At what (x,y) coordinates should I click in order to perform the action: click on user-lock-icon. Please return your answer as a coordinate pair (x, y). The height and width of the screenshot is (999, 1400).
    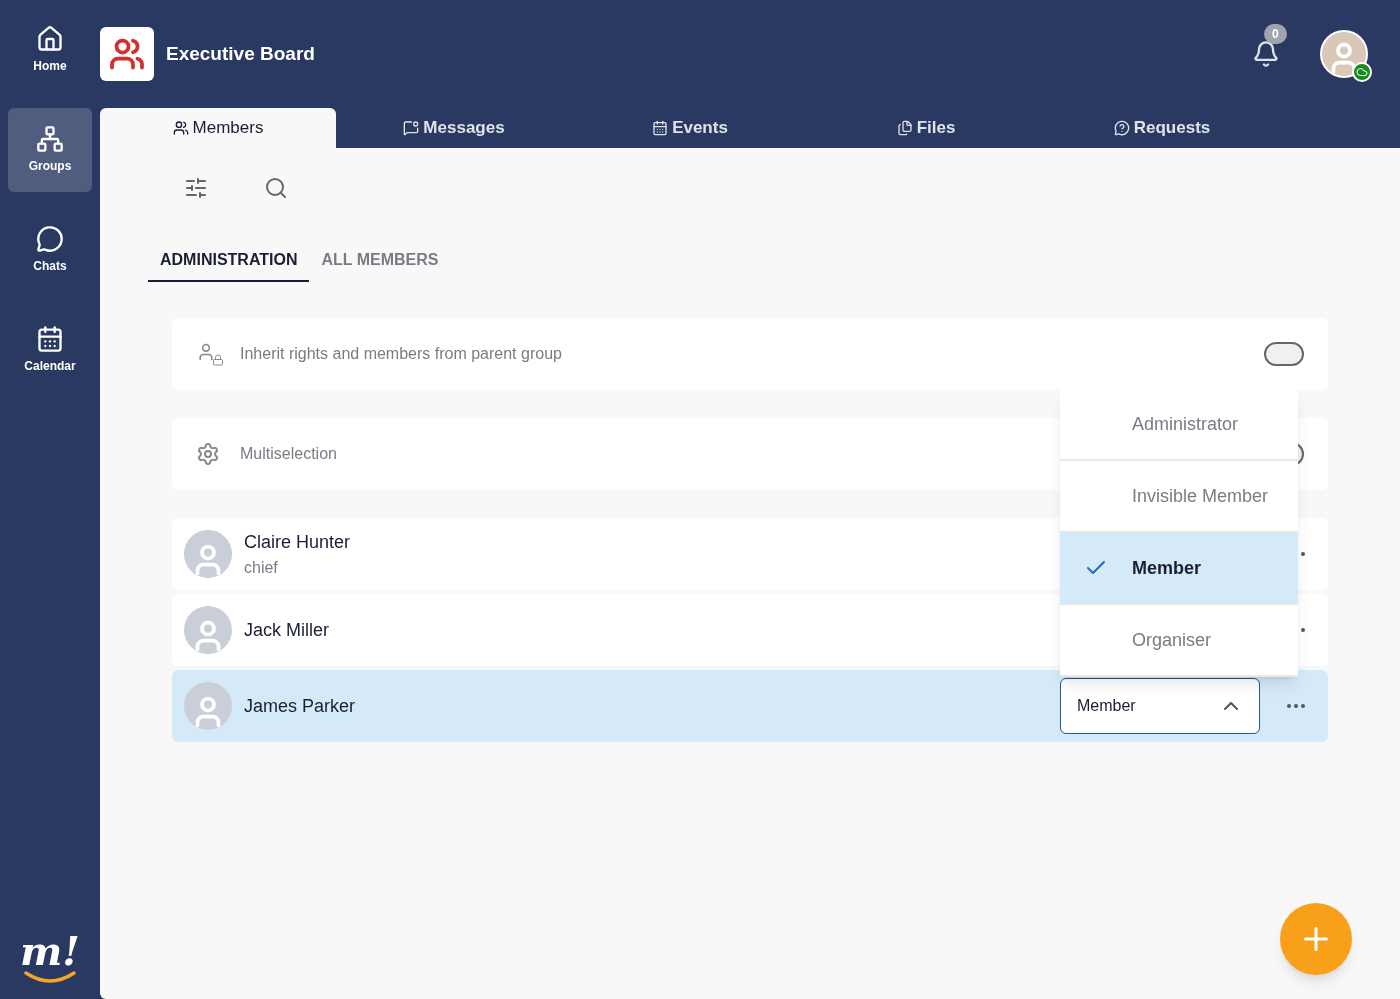
    Looking at the image, I should click on (208, 354).